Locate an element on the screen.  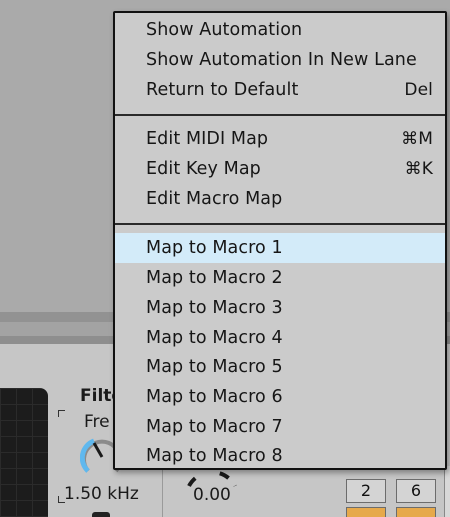
menu-item-map-to-macro-5: Map to Macro 5 is located at coordinates (280, 367).